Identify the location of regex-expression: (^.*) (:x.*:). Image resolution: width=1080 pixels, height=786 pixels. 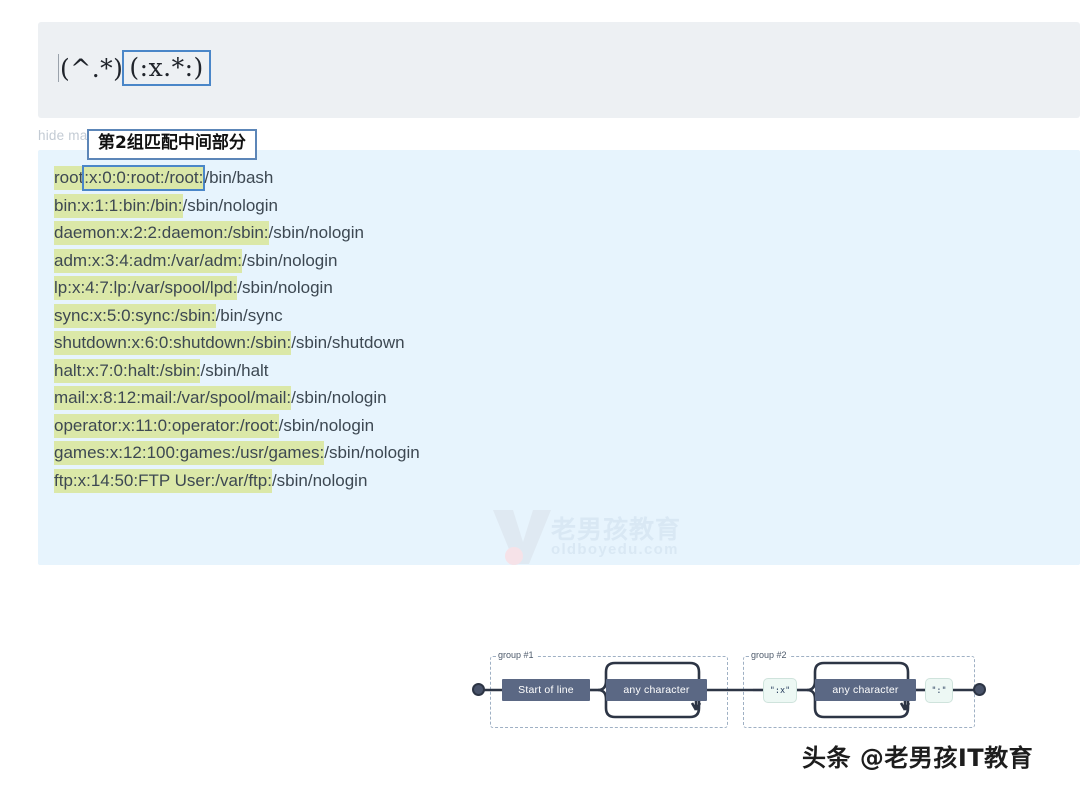
(134, 68).